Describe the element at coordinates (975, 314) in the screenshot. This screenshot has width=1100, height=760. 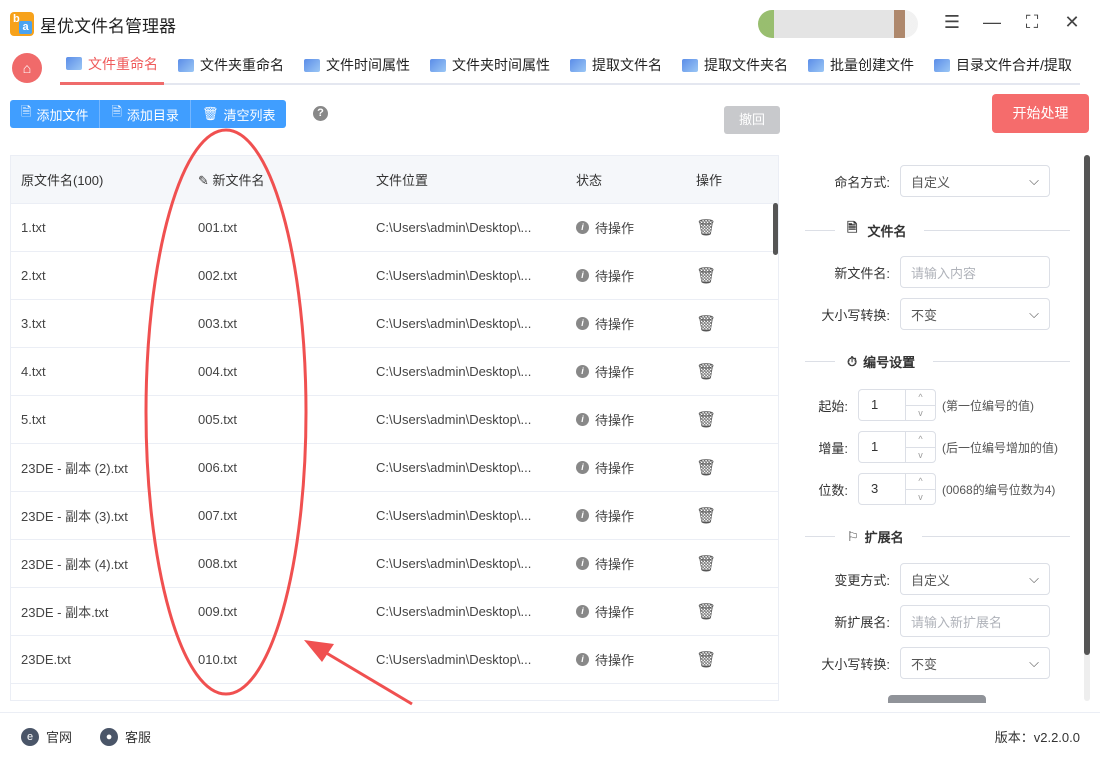
I see `case-select: 不变 ⌵` at that location.